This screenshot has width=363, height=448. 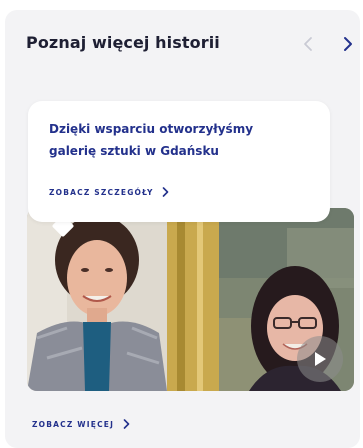 I want to click on next-story-button, so click(x=347, y=44).